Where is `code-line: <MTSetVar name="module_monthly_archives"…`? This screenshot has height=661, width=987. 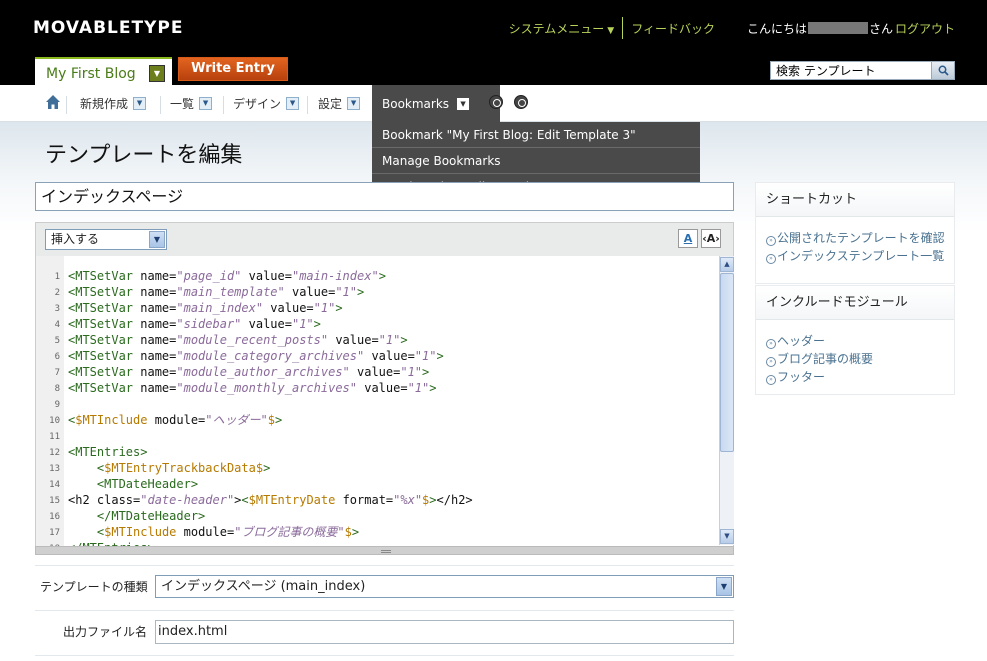
code-line: <MTSetVar name="module_monthly_archives"… is located at coordinates (252, 388).